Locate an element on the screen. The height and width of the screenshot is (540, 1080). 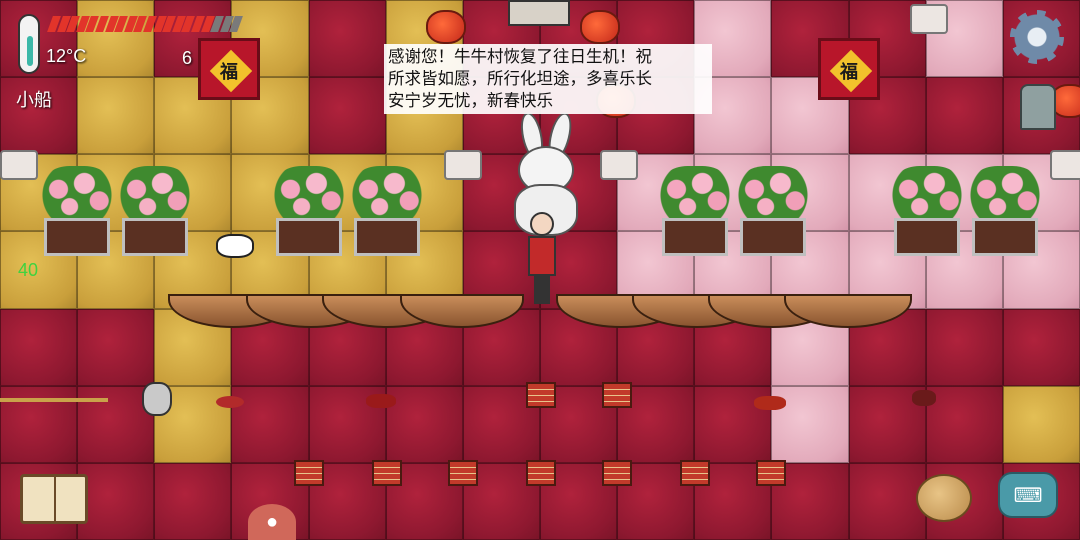
keyboard-chat-icon: ⌨ is located at coordinates (1028, 495).